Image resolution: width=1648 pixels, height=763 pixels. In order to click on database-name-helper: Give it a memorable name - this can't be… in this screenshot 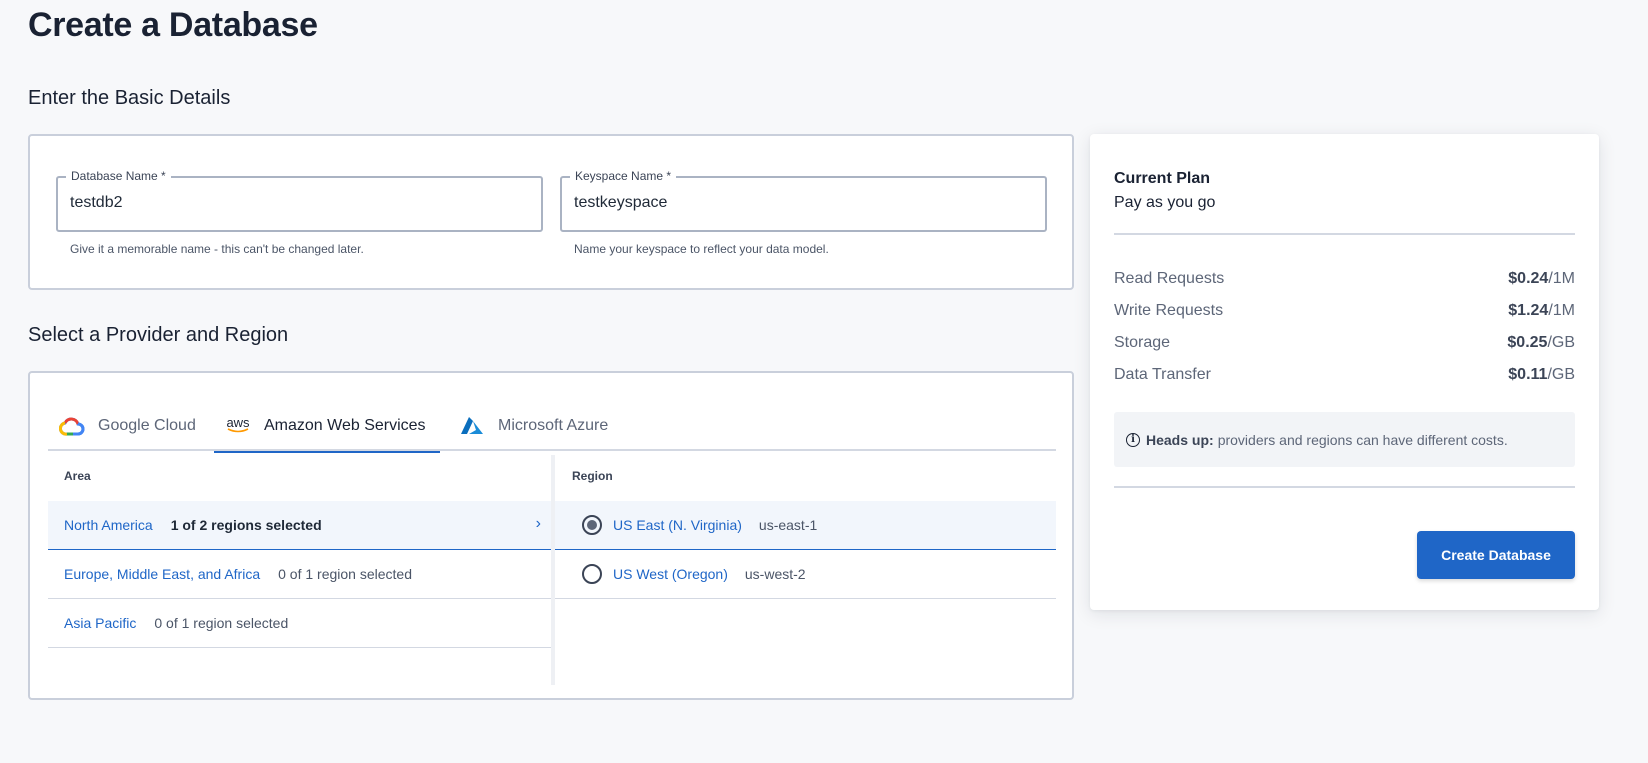, I will do `click(217, 249)`.